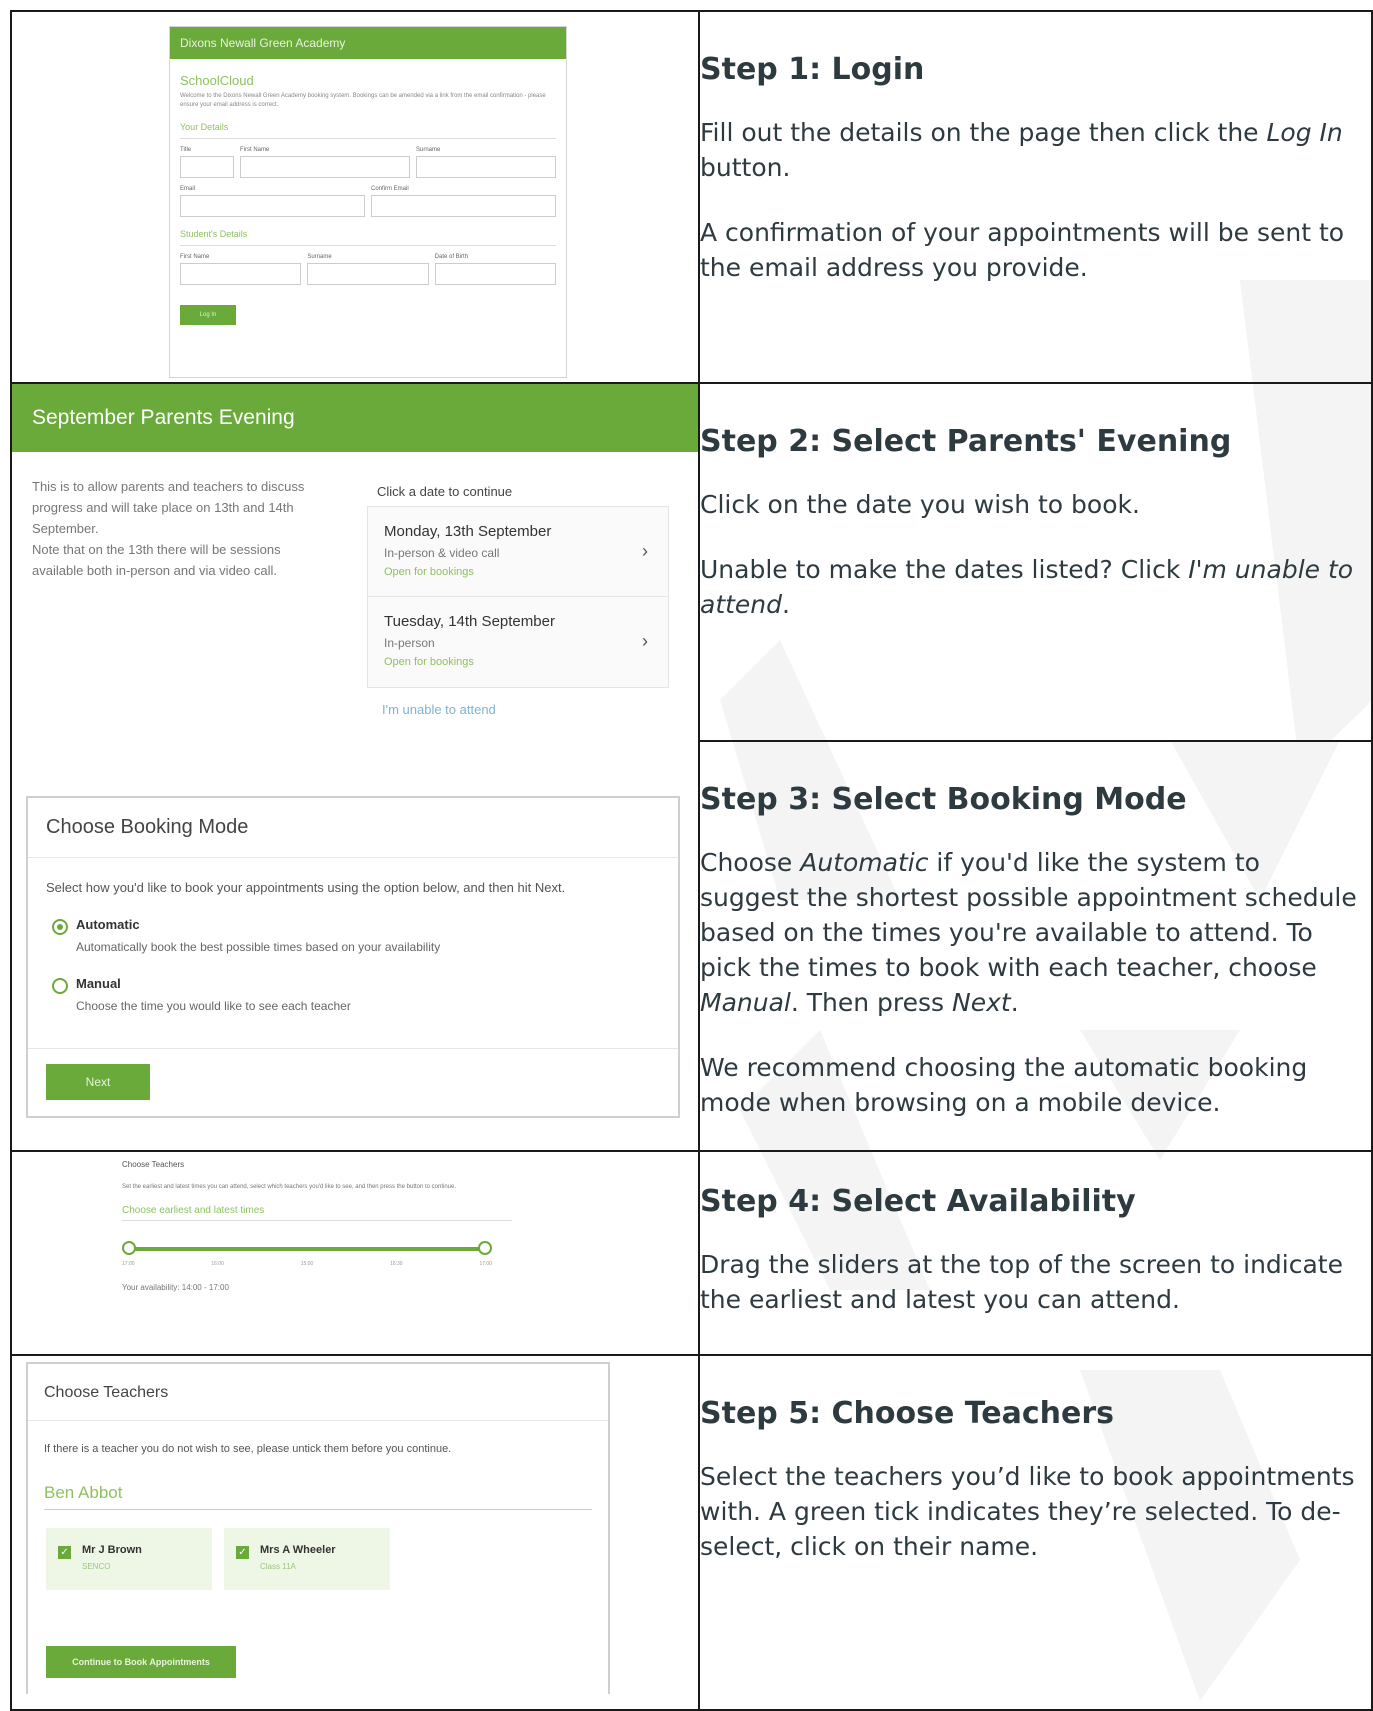 The width and height of the screenshot is (1373, 1711). Describe the element at coordinates (208, 315) in the screenshot. I see `login-button: Log In` at that location.